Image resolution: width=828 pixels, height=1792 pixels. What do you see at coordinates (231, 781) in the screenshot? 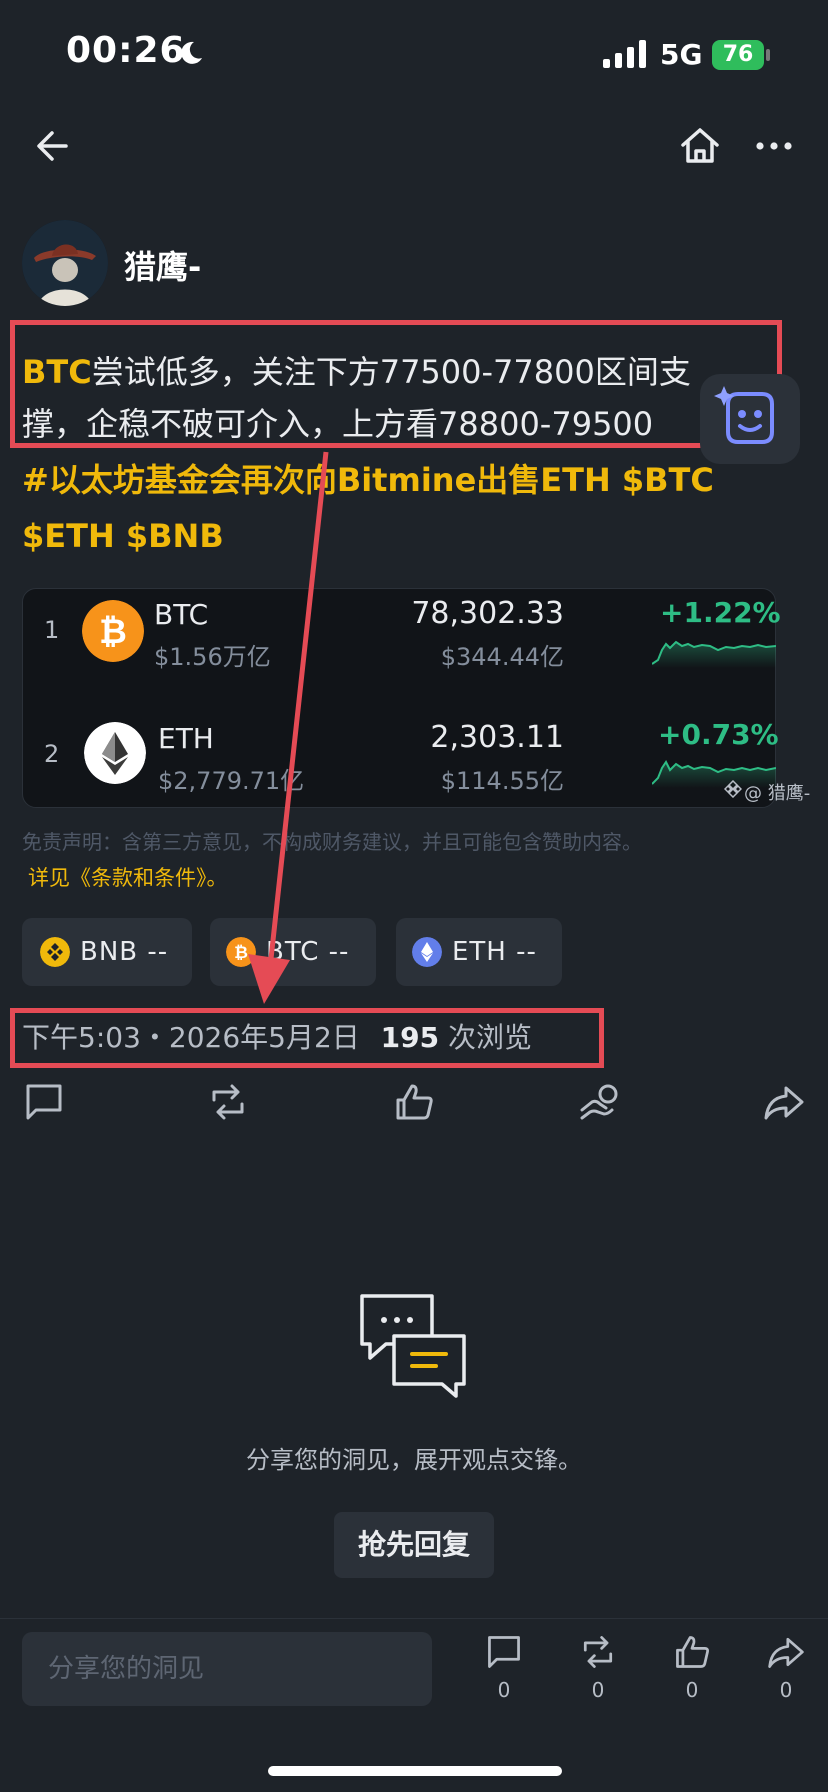
I see `coin-market-cap: $2,779.71亿` at bounding box center [231, 781].